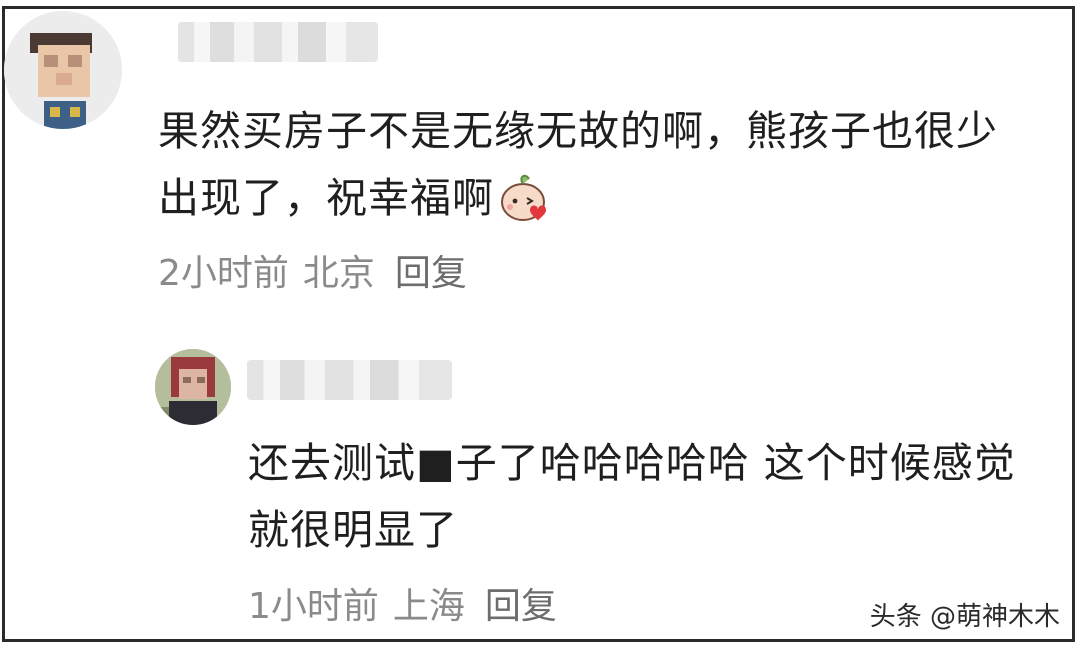 This screenshot has width=1080, height=649. What do you see at coordinates (523, 197) in the screenshot?
I see `kiss-peach-emoji-icon` at bounding box center [523, 197].